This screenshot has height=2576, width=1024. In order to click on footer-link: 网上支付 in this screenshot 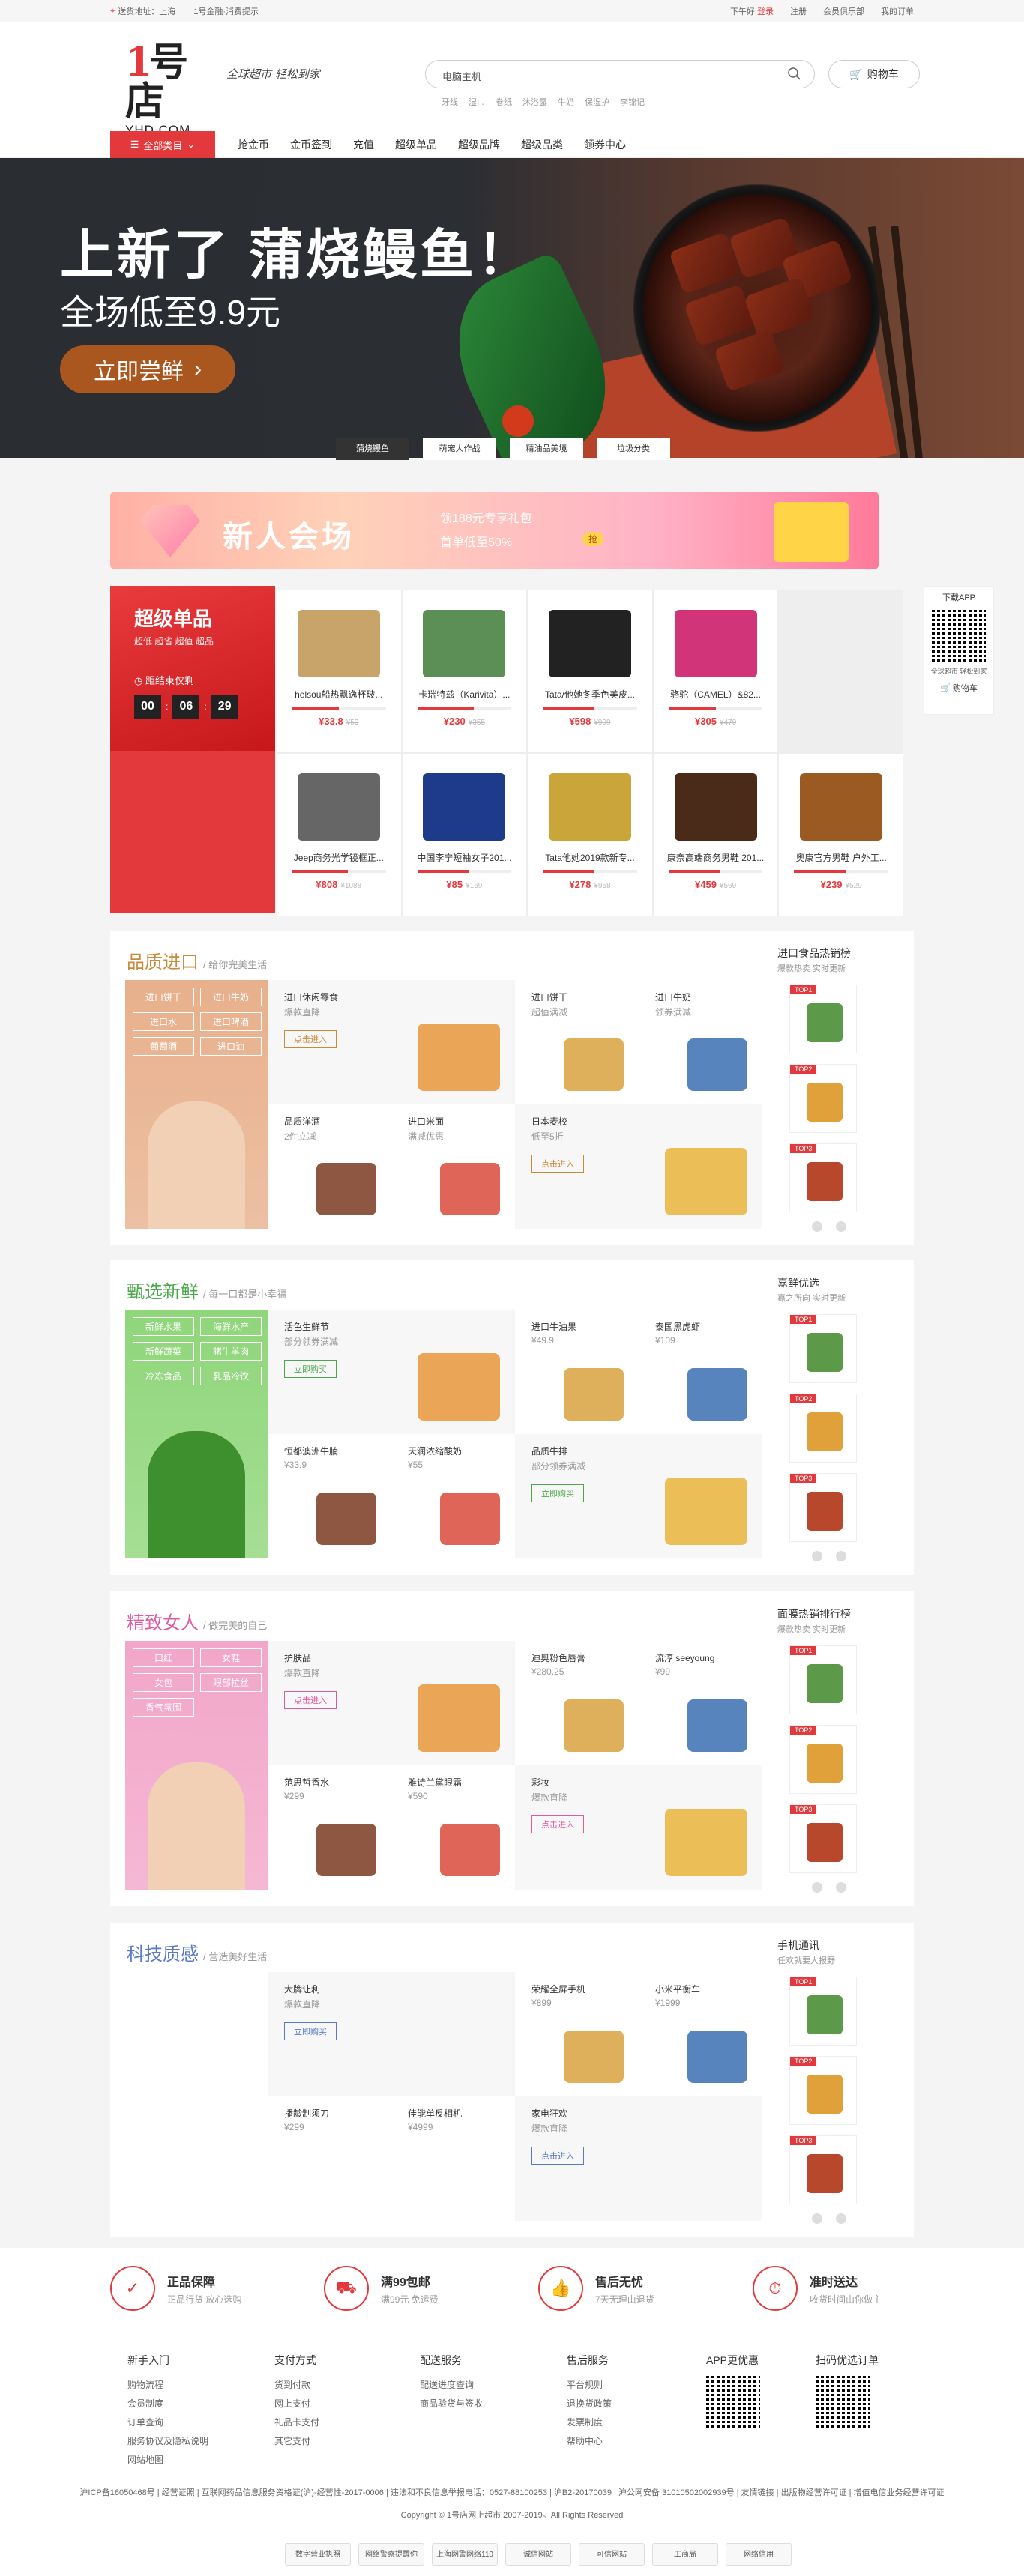, I will do `click(296, 2403)`.